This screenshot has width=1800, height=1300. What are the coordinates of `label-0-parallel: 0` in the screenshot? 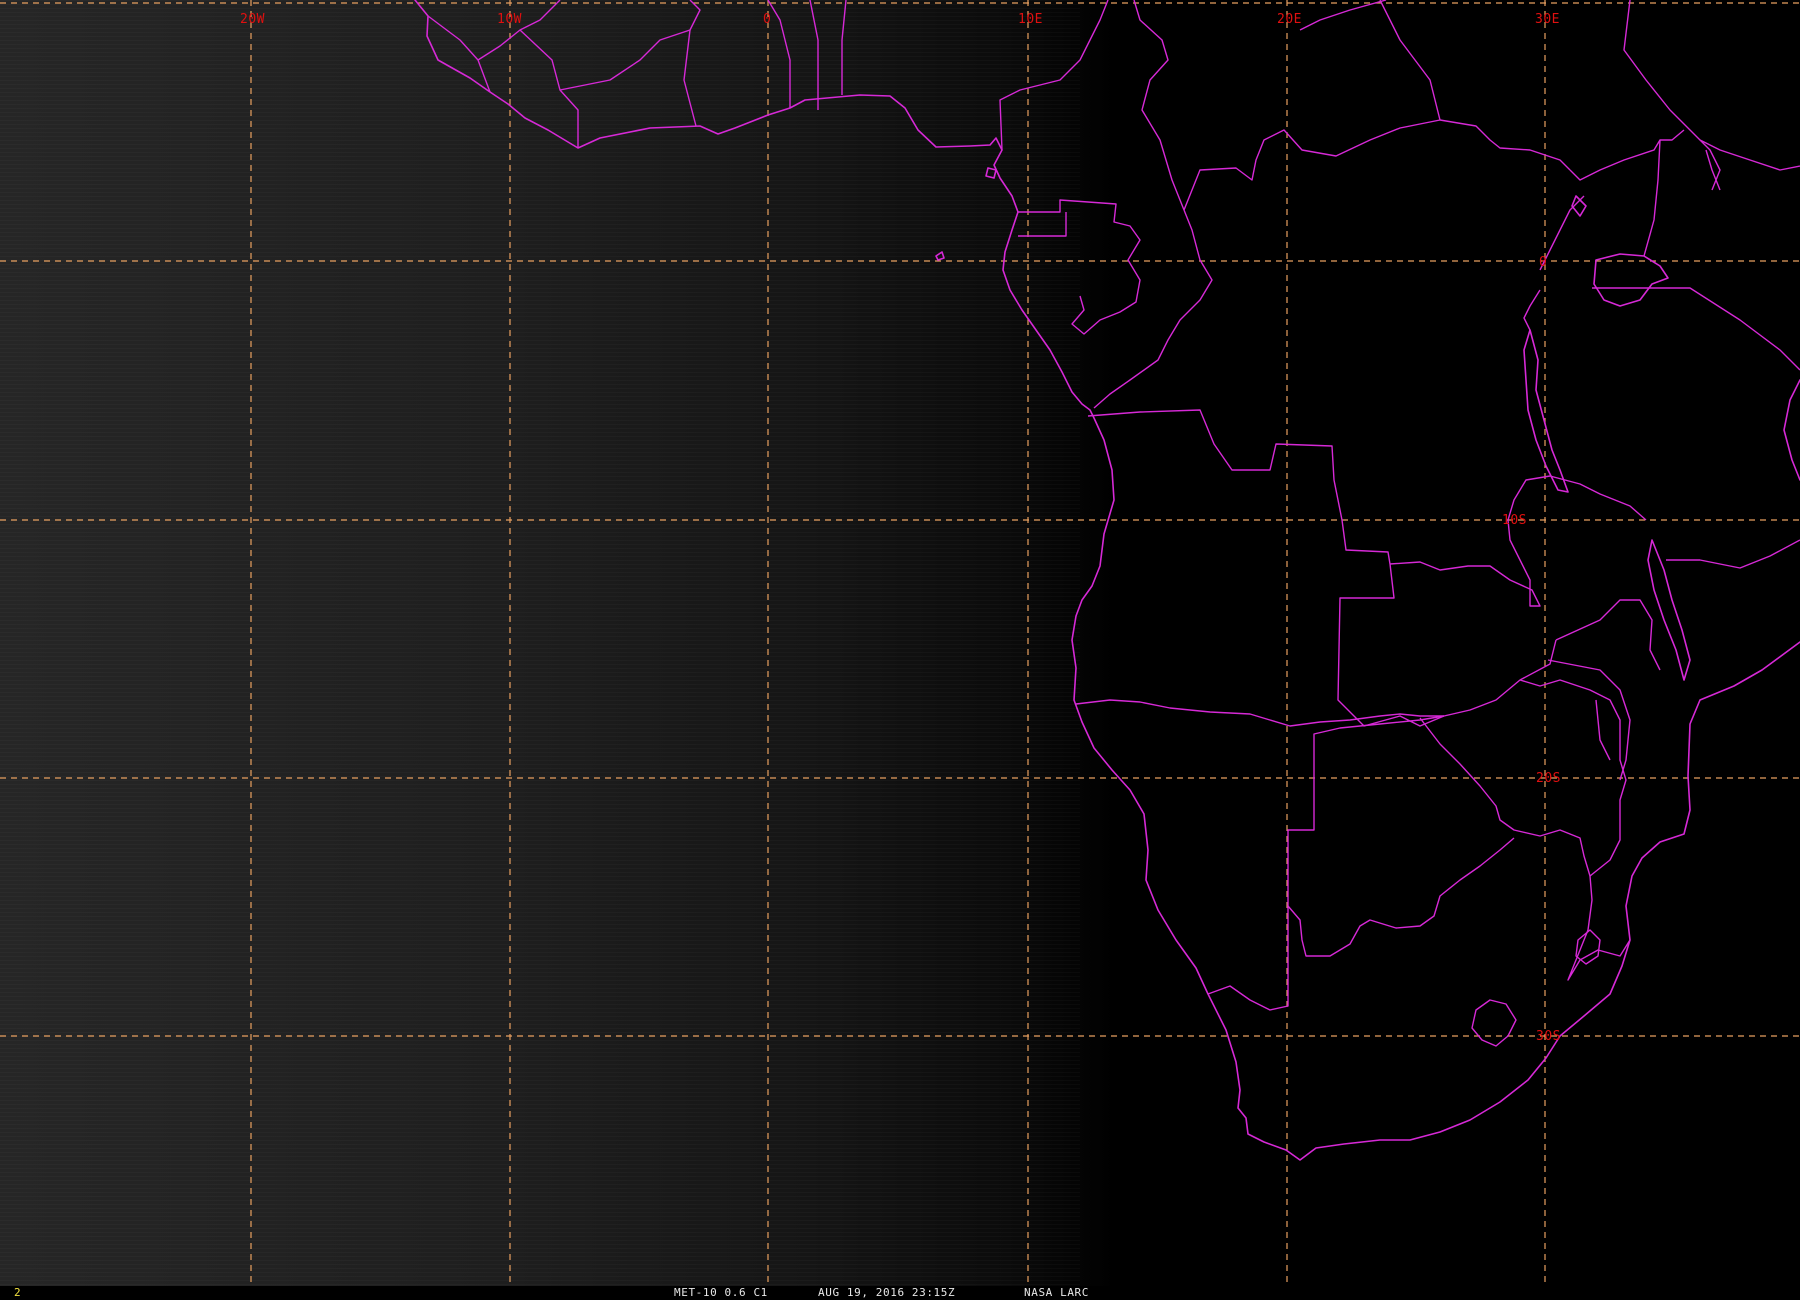 It's located at (1543, 262).